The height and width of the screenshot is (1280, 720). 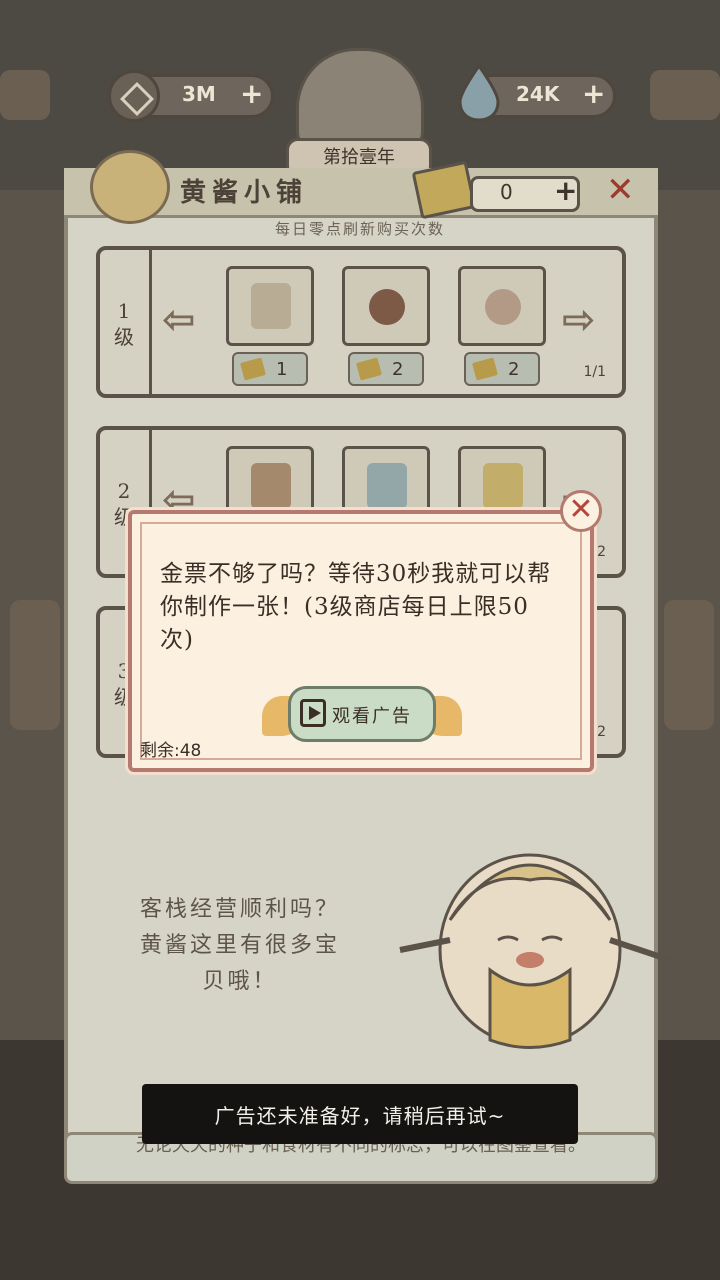 What do you see at coordinates (282, 369) in the screenshot?
I see `price-value: 1` at bounding box center [282, 369].